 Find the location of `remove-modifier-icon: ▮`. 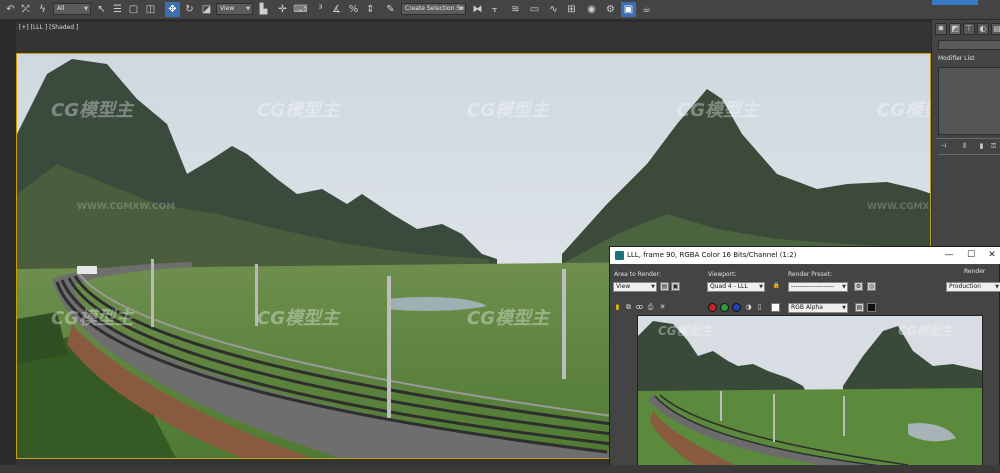

remove-modifier-icon: ▮ is located at coordinates (981, 146).